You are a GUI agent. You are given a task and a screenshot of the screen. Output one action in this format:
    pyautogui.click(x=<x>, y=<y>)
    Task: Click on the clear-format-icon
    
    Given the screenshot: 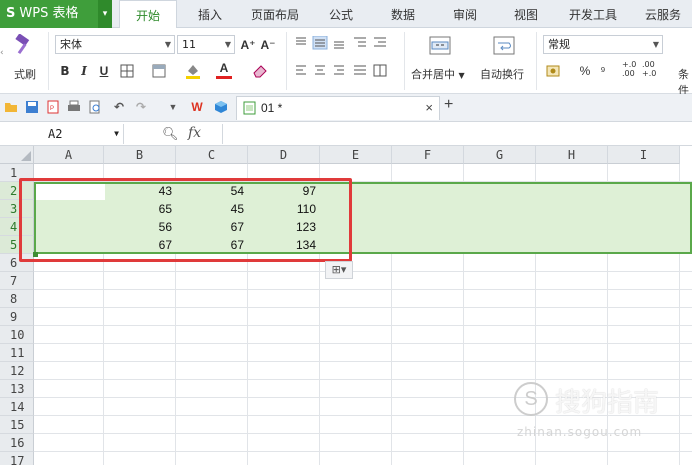 What is the action you would take?
    pyautogui.click(x=260, y=71)
    